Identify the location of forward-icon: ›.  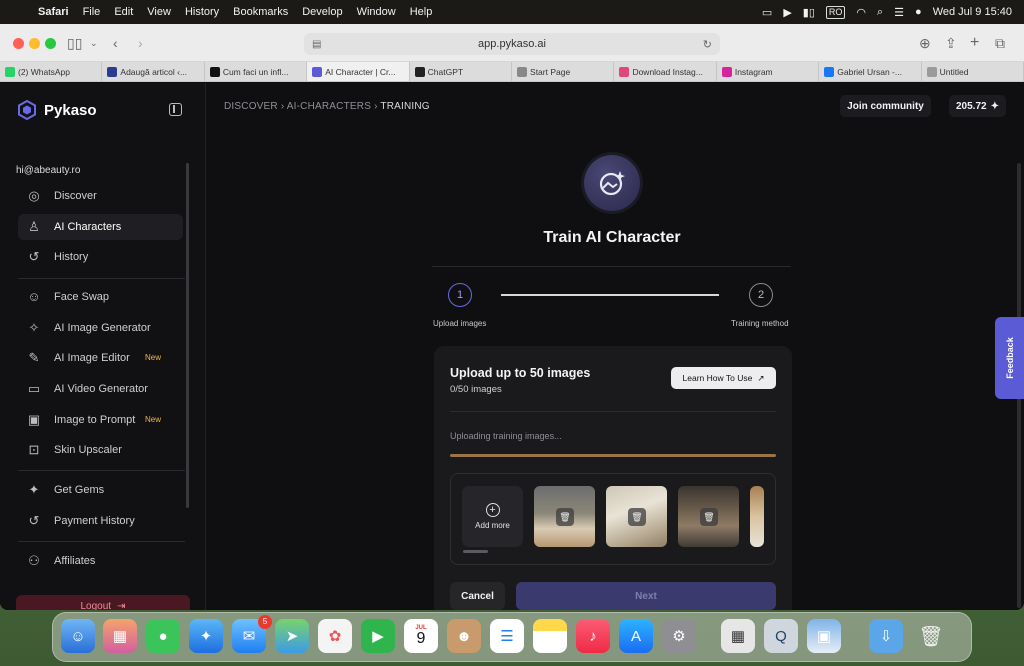
(140, 43).